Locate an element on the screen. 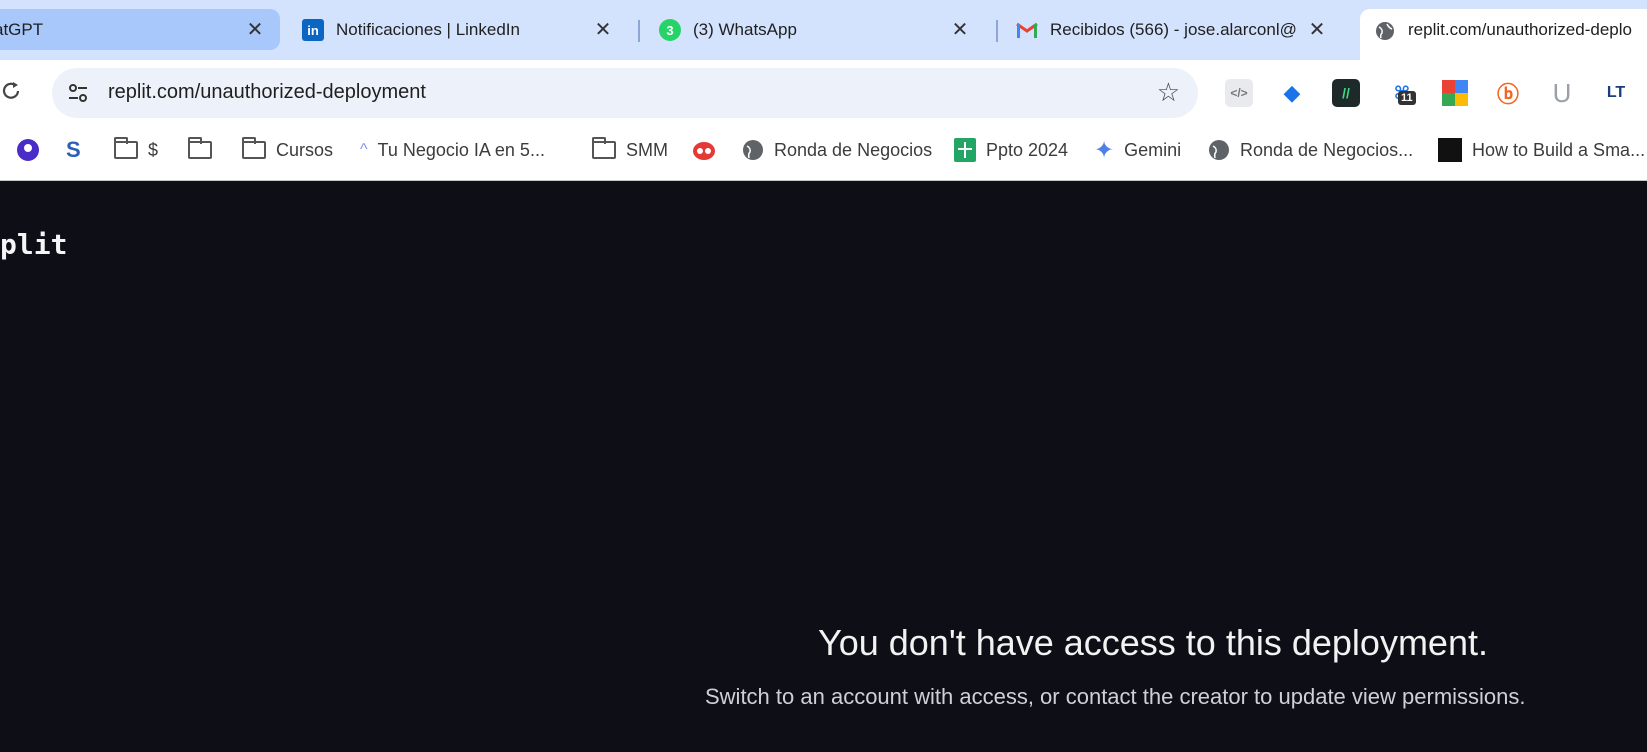 This screenshot has width=1647, height=752. bitly-extension-icon: ⓑ is located at coordinates (1508, 93).